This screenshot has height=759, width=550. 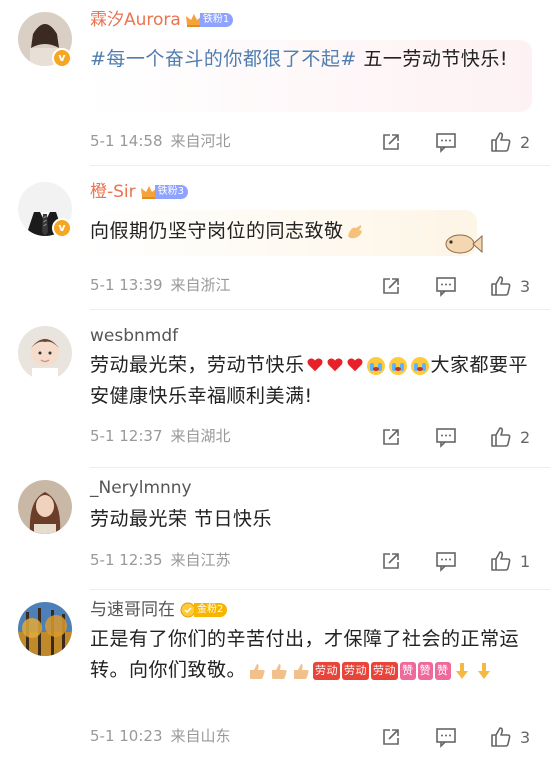 What do you see at coordinates (113, 192) in the screenshot?
I see `username: 橙-Sir` at bounding box center [113, 192].